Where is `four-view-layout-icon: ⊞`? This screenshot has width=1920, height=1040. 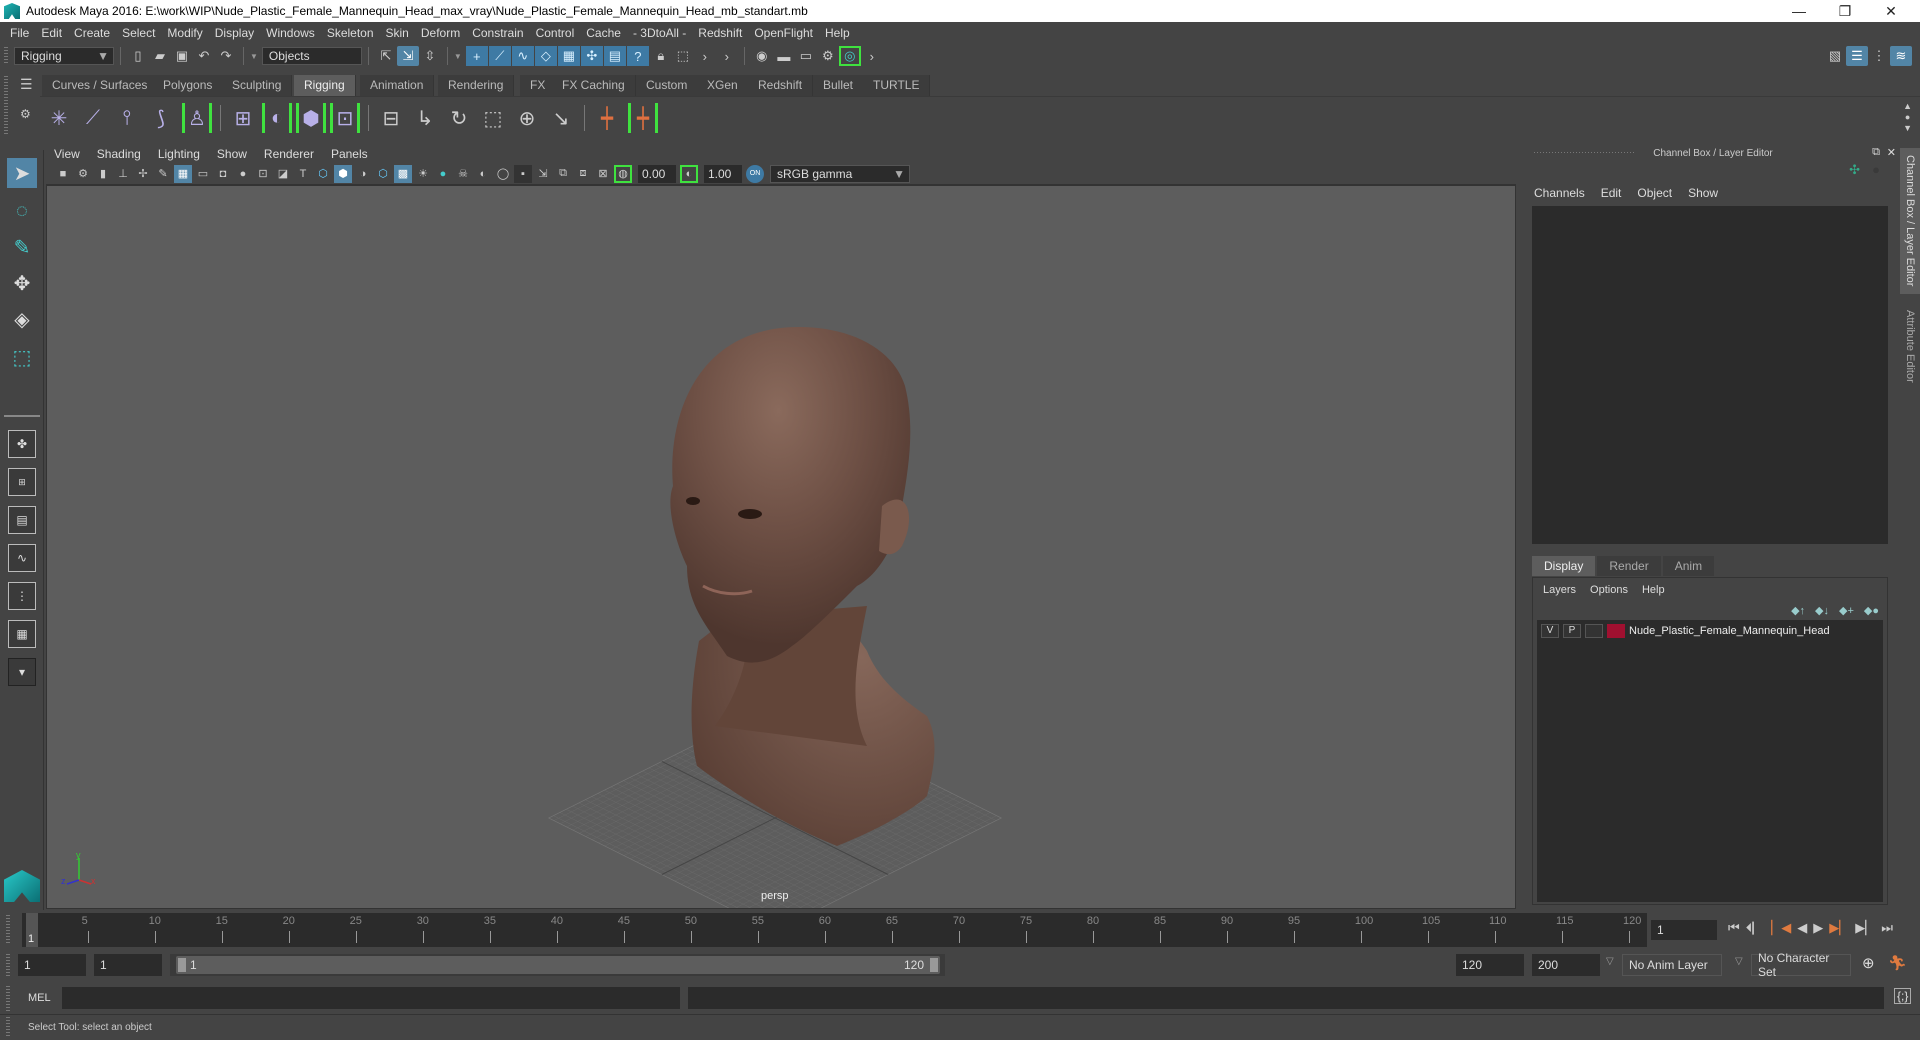
four-view-layout-icon: ⊞ is located at coordinates (22, 482).